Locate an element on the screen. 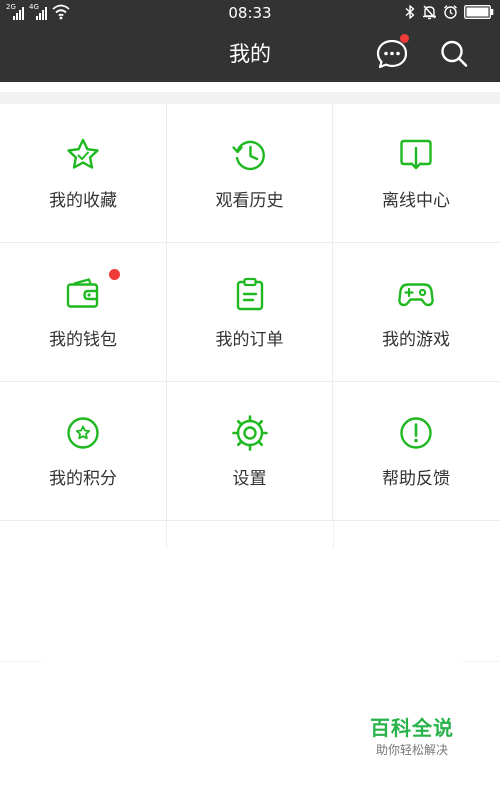  message-badge is located at coordinates (404, 38).